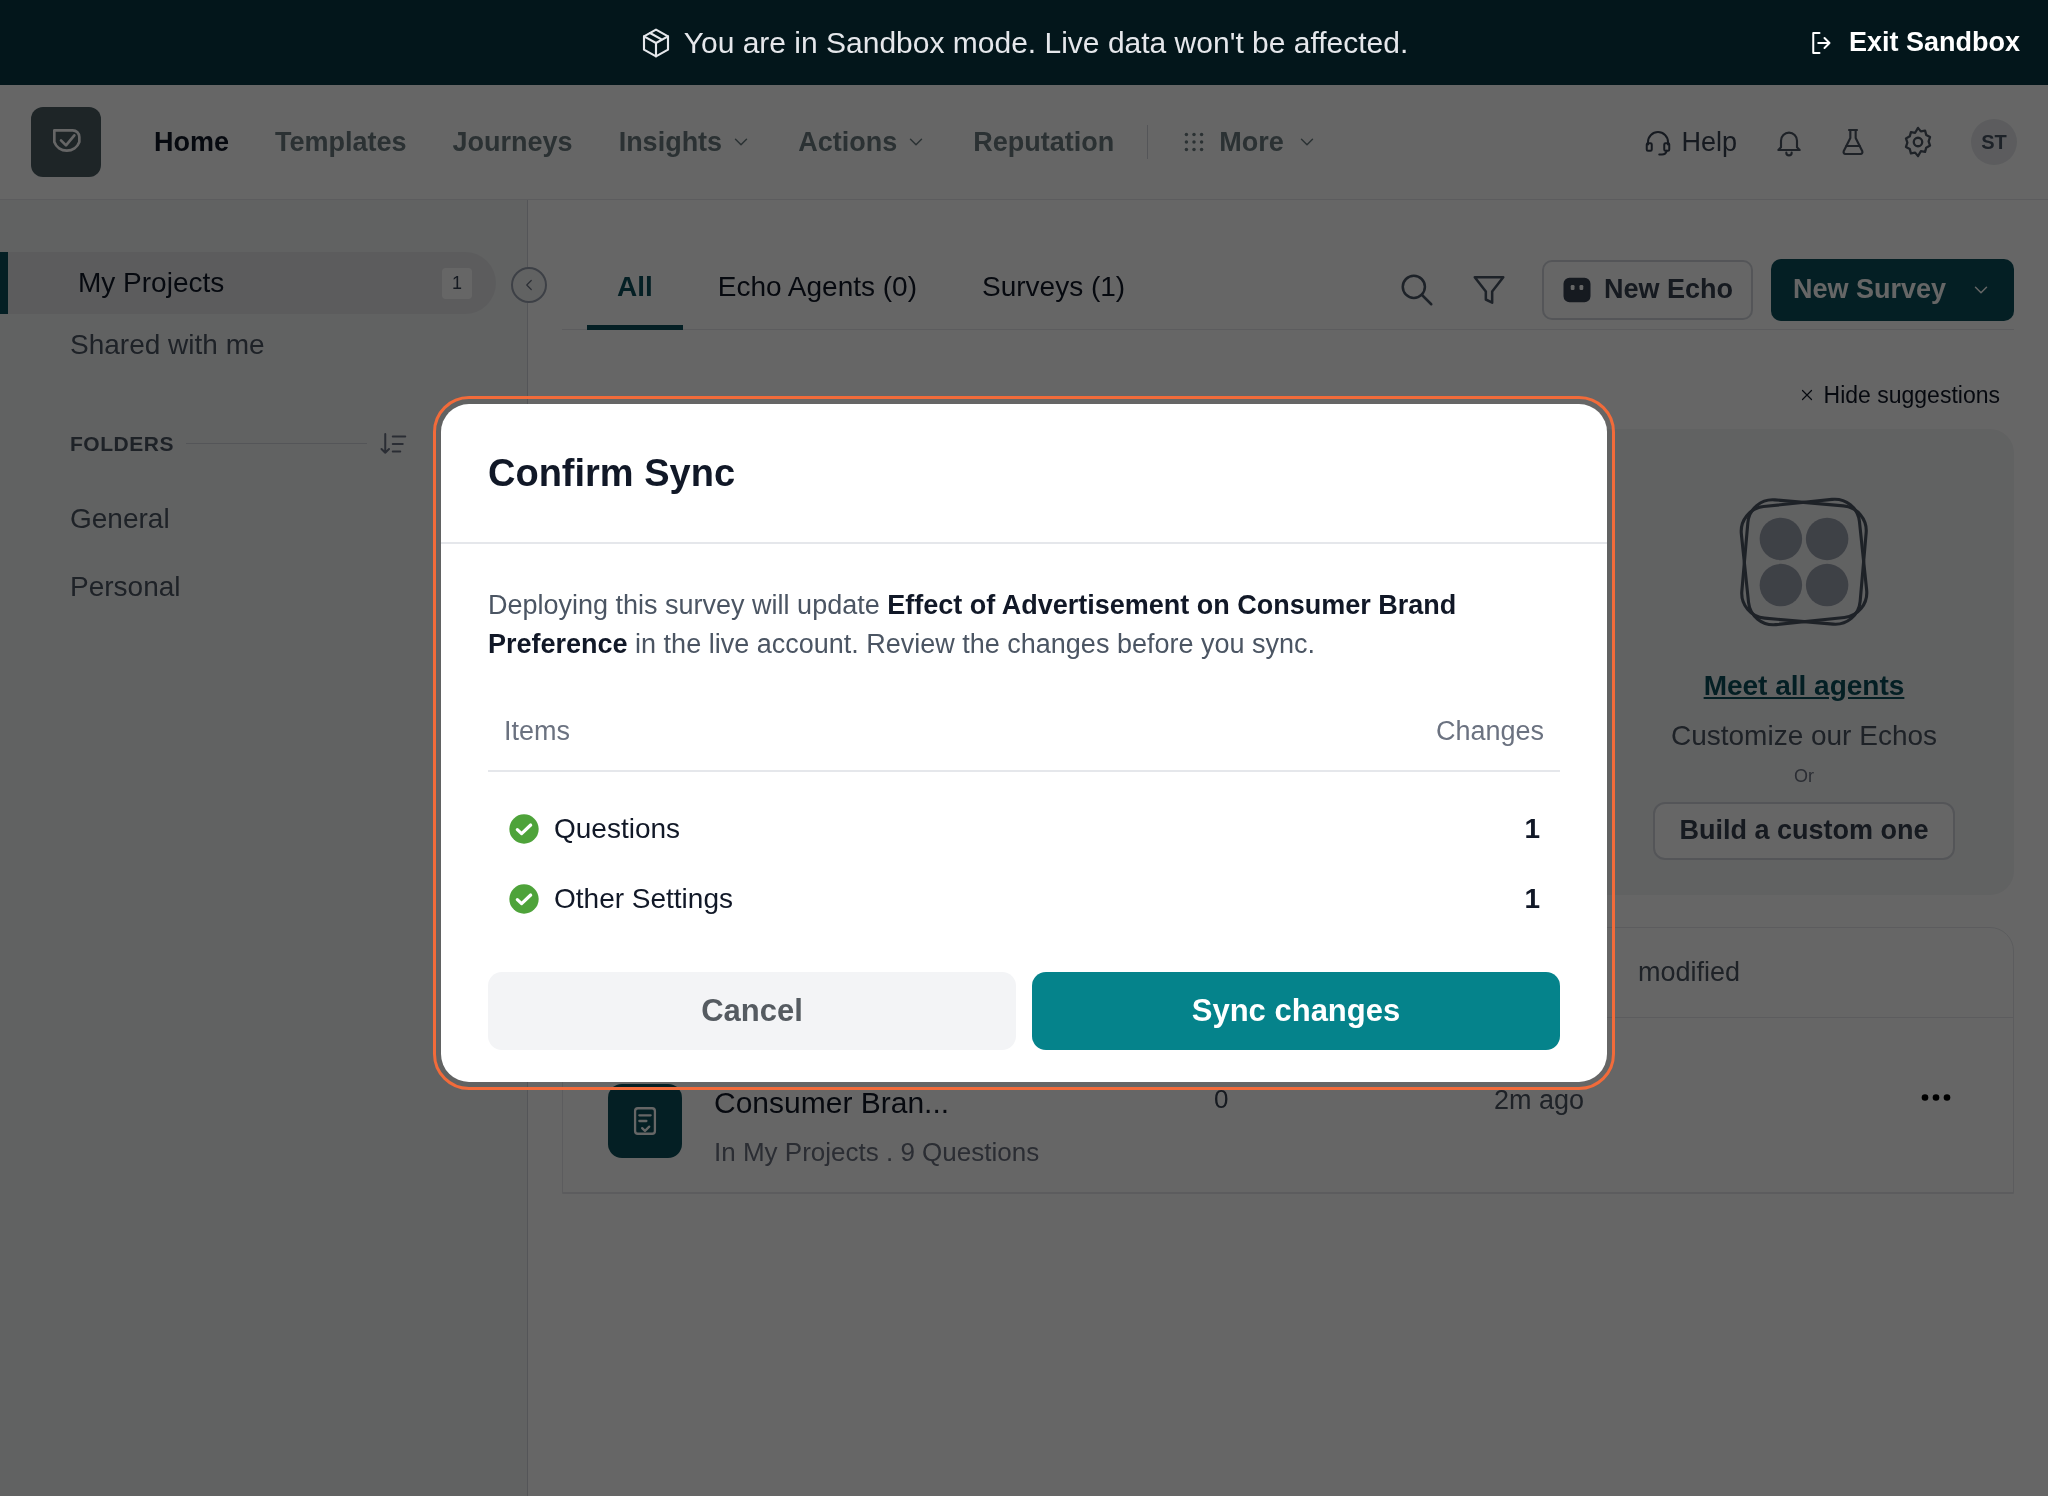 The image size is (2048, 1496). Describe the element at coordinates (635, 289) in the screenshot. I see `content-tab: All` at that location.